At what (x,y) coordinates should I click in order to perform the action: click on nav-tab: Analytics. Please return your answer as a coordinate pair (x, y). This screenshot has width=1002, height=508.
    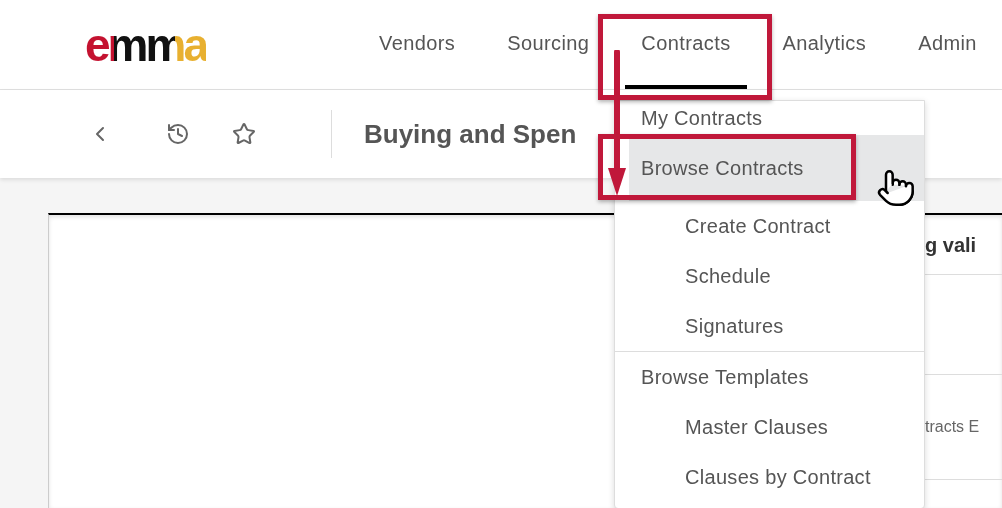
    Looking at the image, I should click on (824, 44).